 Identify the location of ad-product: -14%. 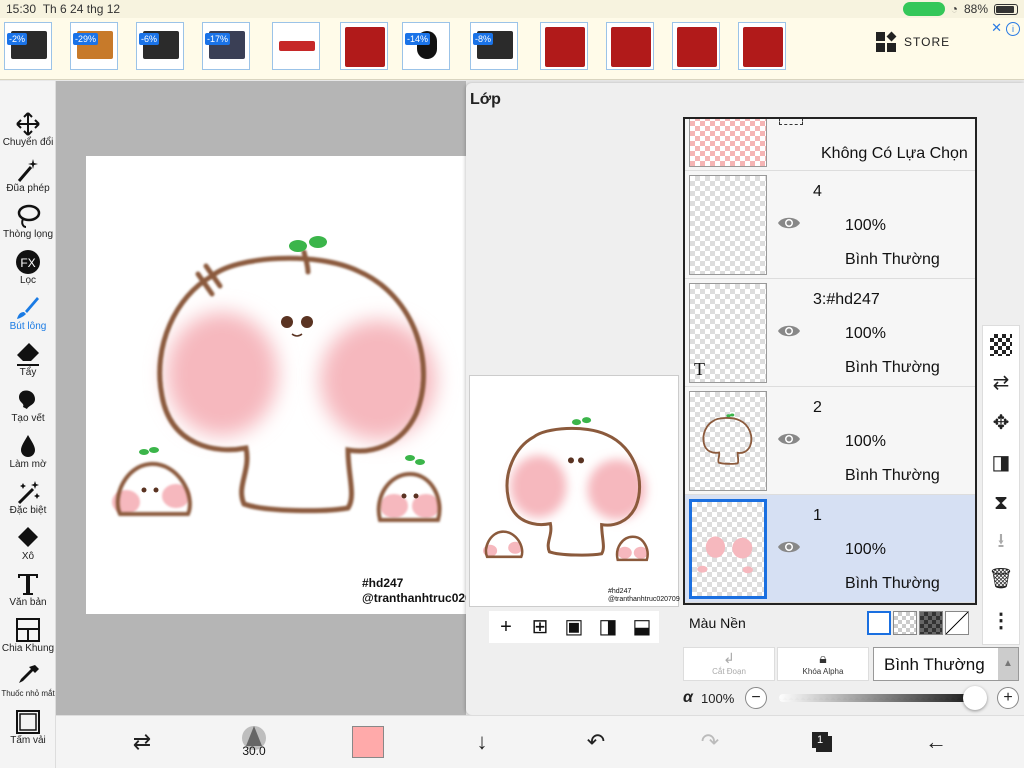
(426, 46).